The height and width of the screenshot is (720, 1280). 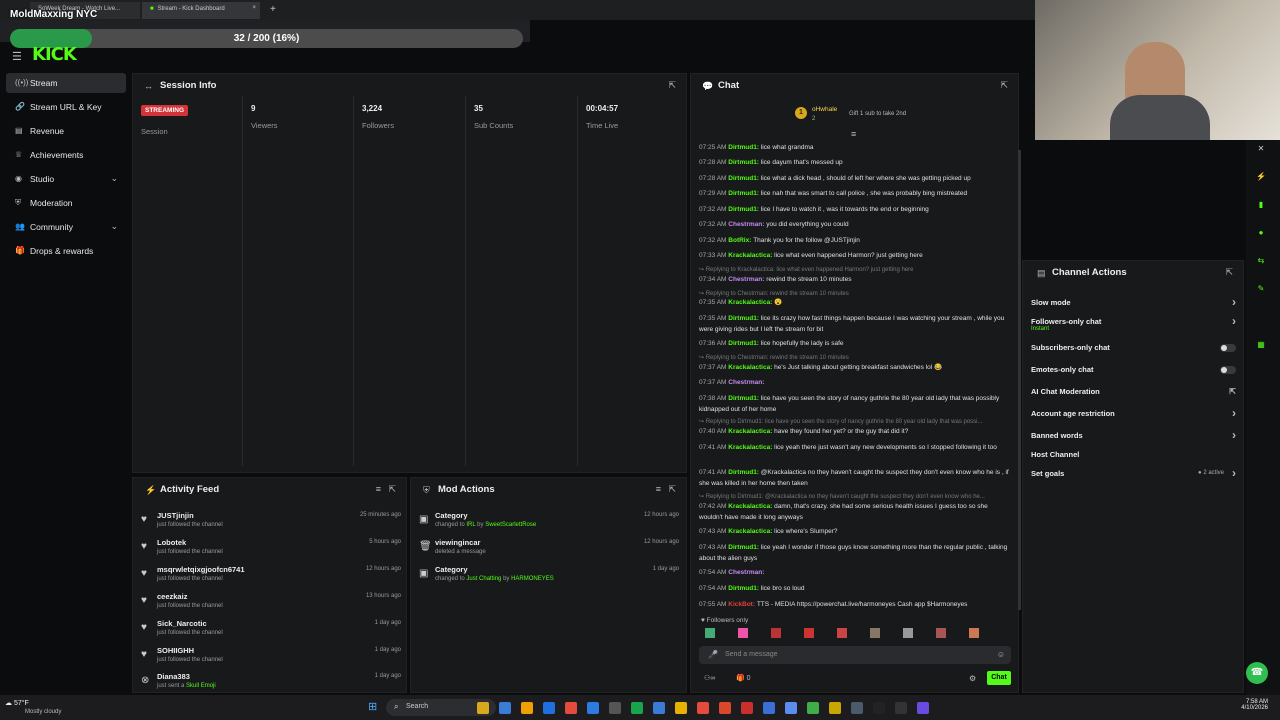 I want to click on sidebar-item-revenue: ▤ Revenue, so click(x=66, y=131).